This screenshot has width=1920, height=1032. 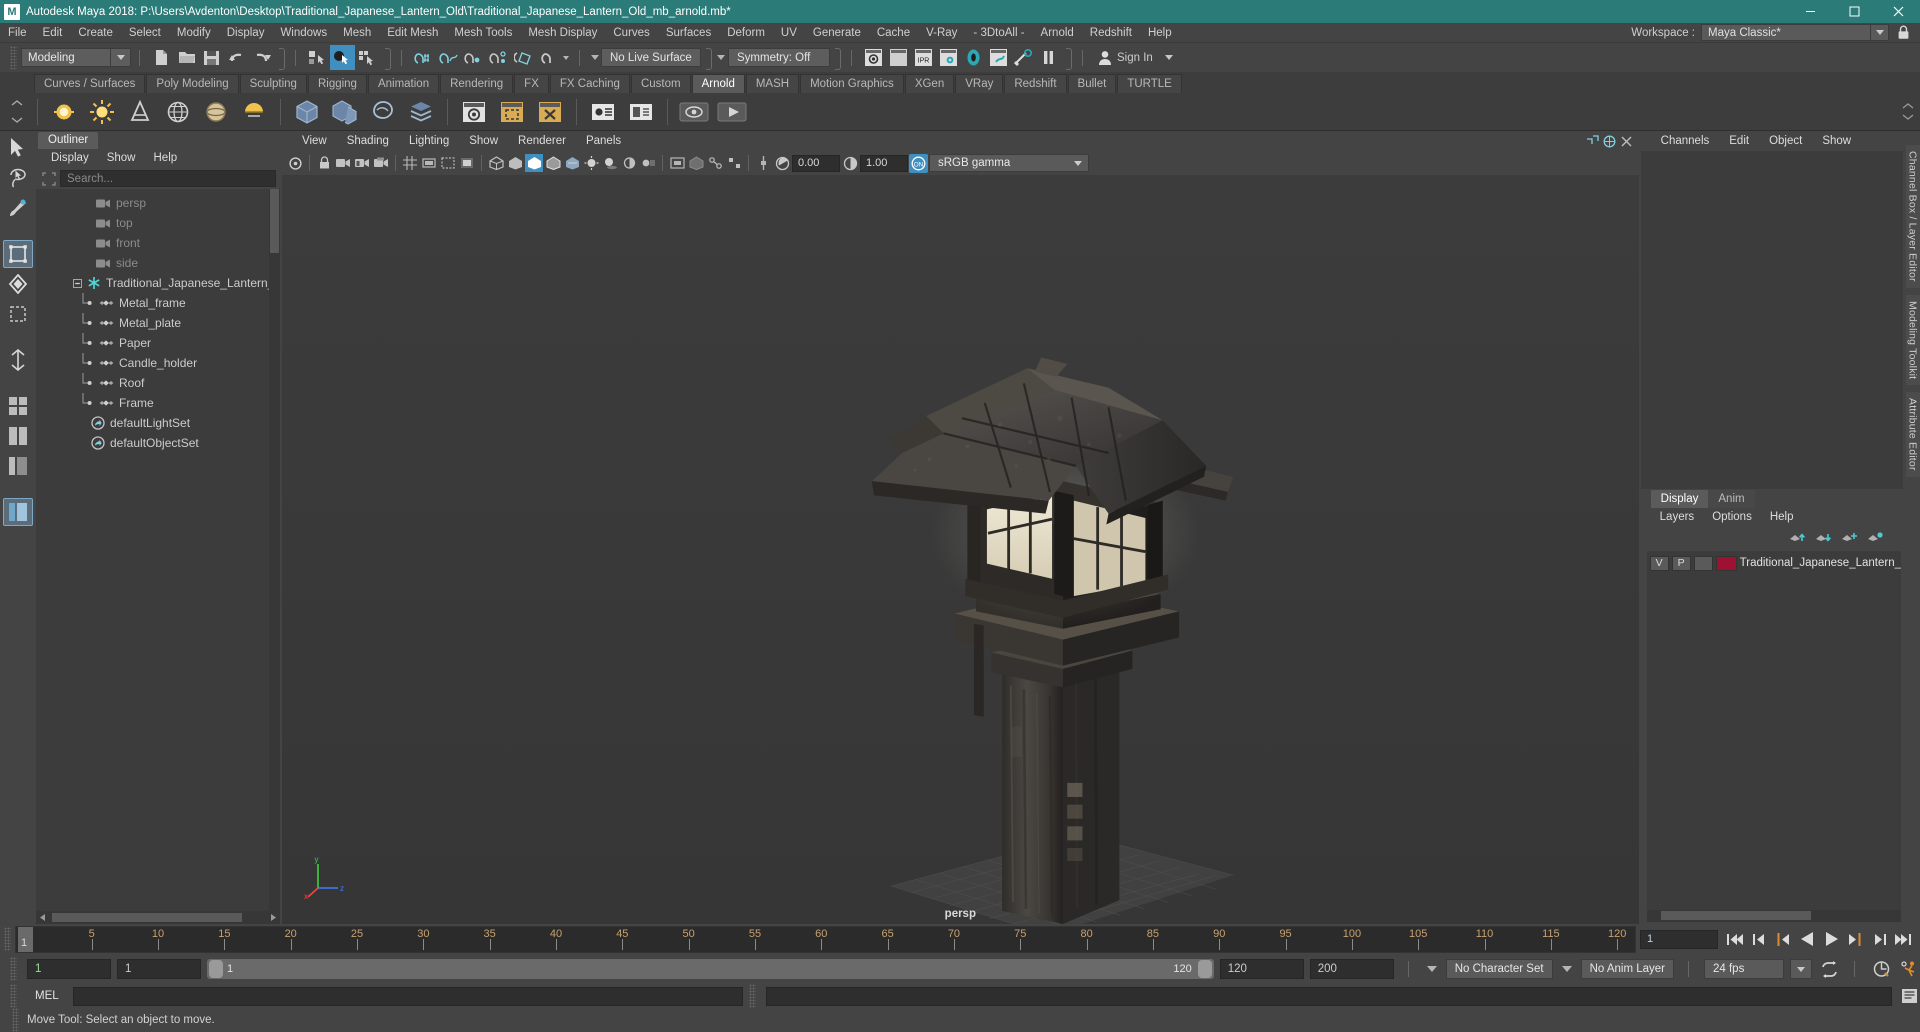 I want to click on layer-tab-display: Display, so click(x=1679, y=498).